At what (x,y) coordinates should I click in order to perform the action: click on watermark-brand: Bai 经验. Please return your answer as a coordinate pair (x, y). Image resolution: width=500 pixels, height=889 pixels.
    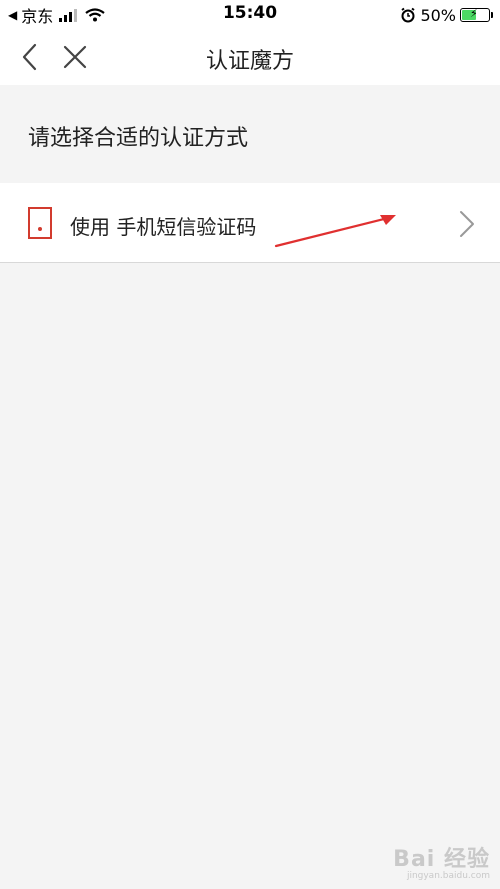
    Looking at the image, I should click on (441, 859).